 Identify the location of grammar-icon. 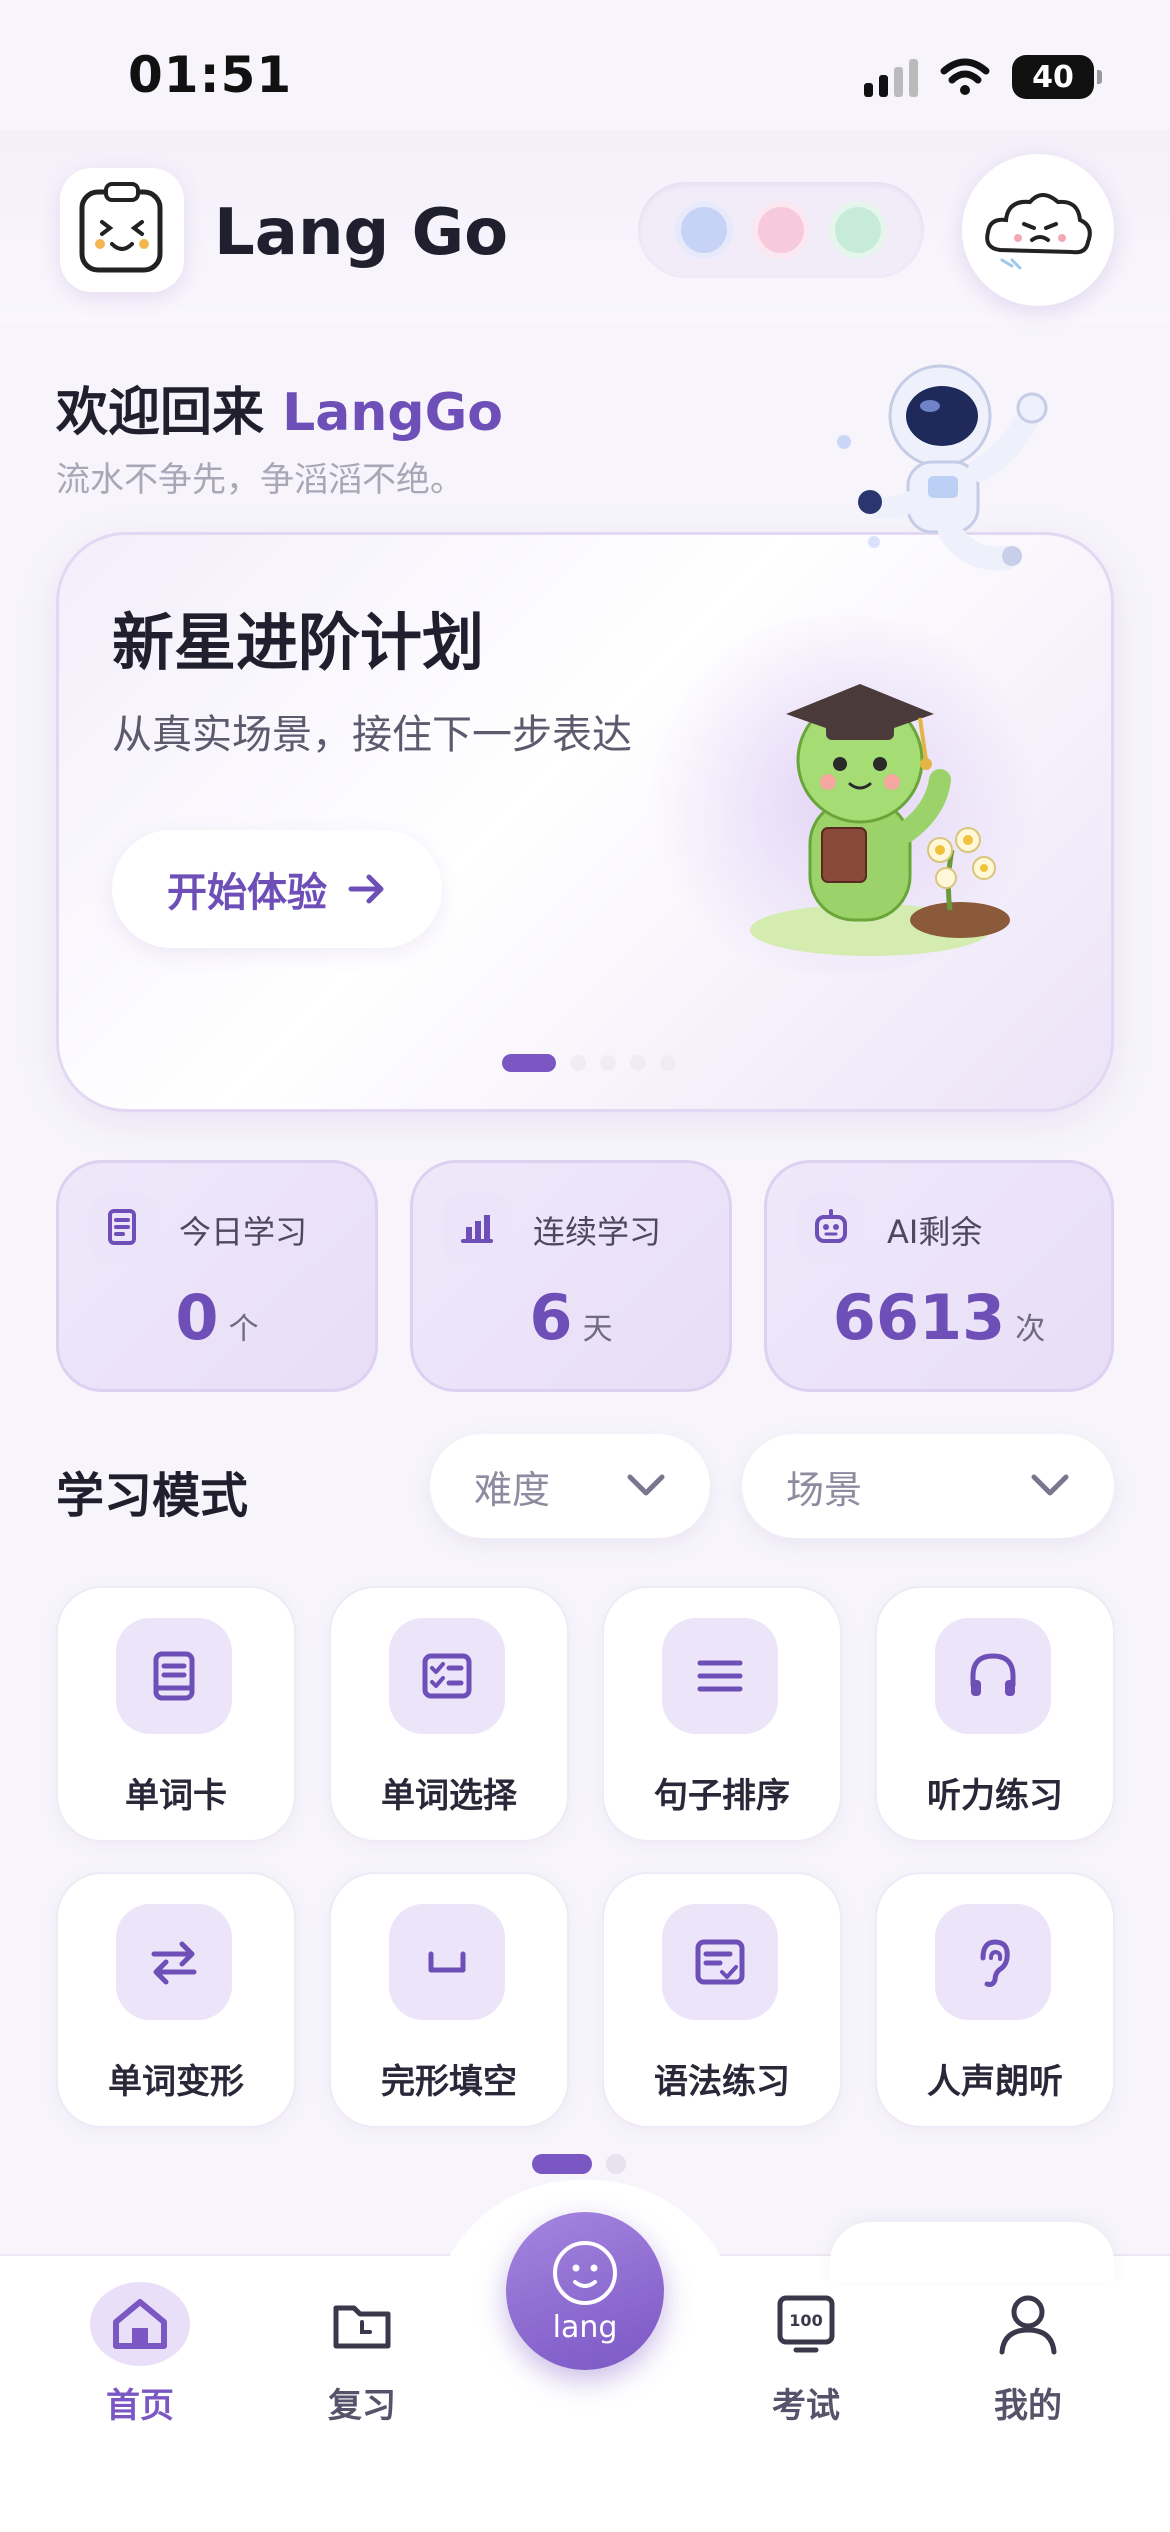
(720, 1962).